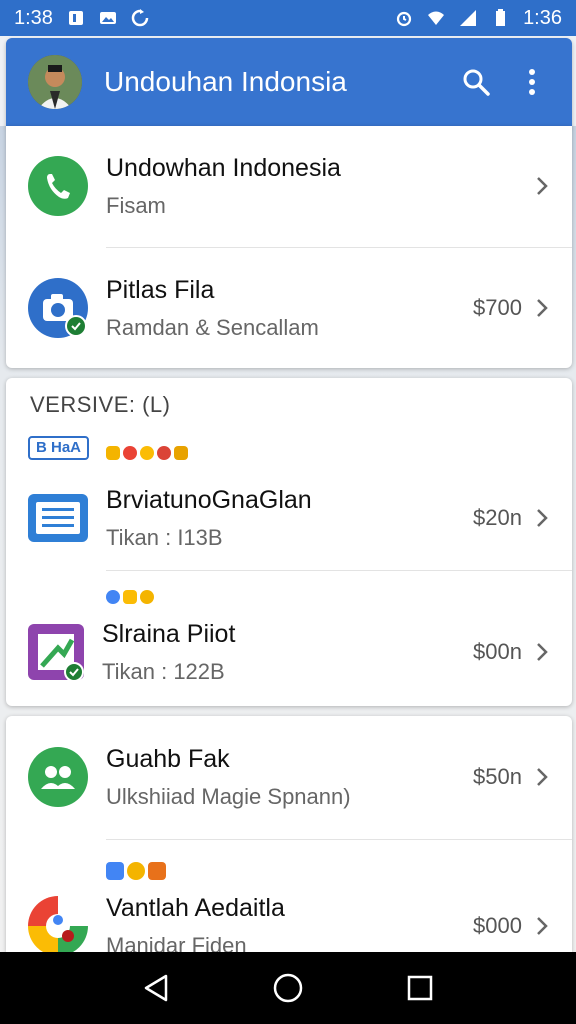  Describe the element at coordinates (468, 18) in the screenshot. I see `signal-icon` at that location.